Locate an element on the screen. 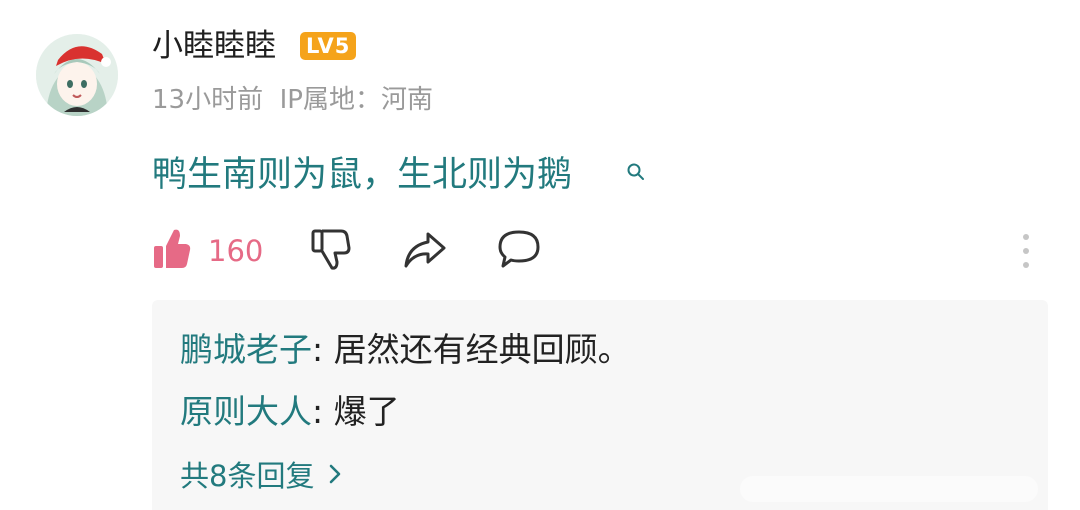  time-ago: 13小时前 is located at coordinates (208, 100).